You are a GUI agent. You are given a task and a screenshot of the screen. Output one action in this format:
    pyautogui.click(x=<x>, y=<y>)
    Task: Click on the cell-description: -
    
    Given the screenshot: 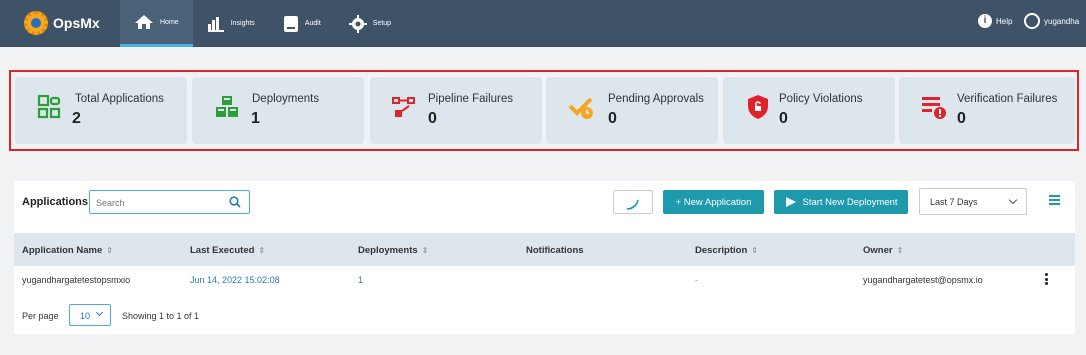 What is the action you would take?
    pyautogui.click(x=696, y=280)
    